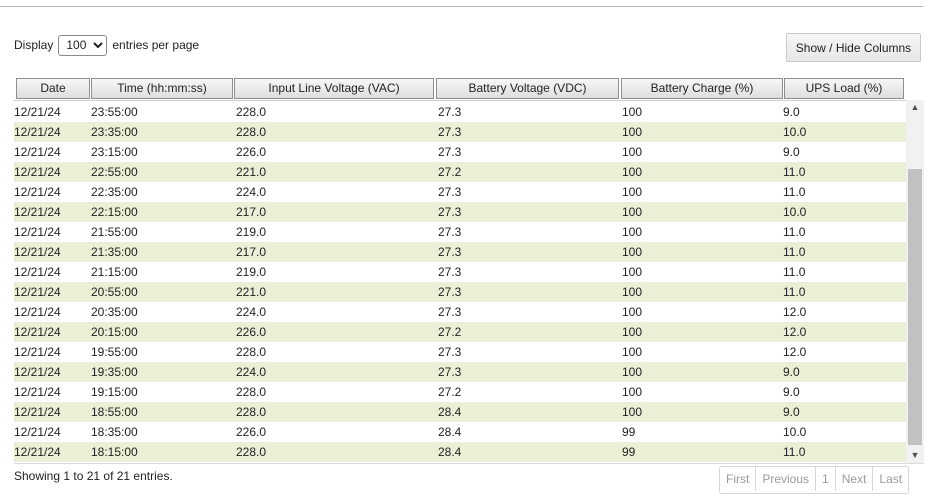 This screenshot has height=503, width=943. I want to click on column-header-battery-charge: Battery Charge (%), so click(702, 88).